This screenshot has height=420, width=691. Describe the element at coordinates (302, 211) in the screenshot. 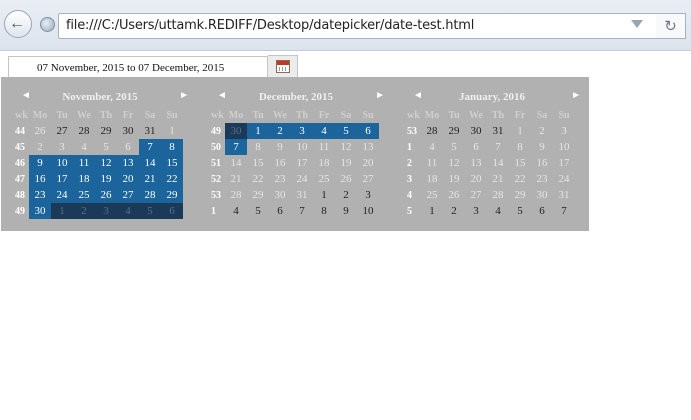

I see `day-cell: 7` at that location.